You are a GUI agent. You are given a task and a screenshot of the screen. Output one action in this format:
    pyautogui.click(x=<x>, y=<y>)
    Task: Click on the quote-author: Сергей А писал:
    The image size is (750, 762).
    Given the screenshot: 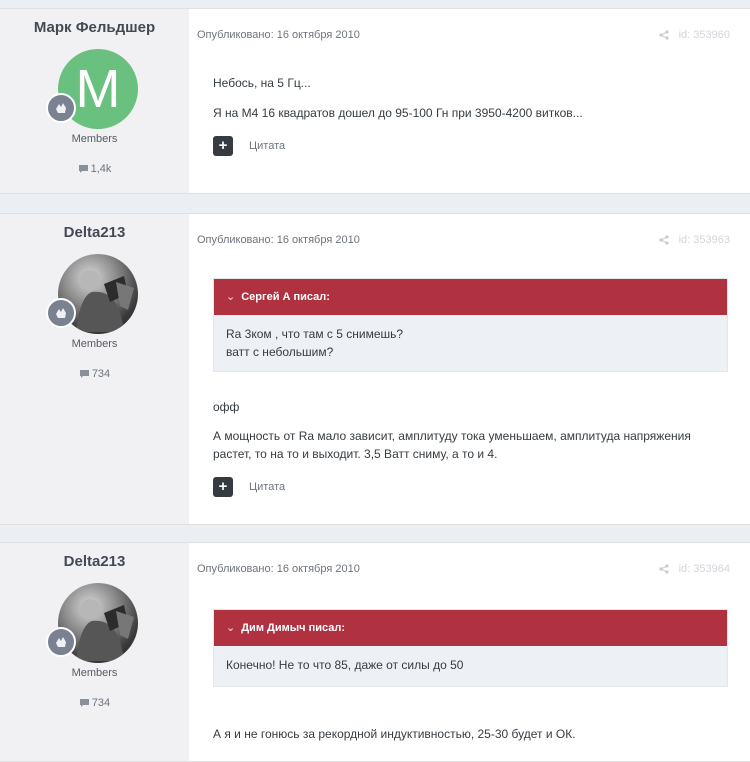 What is the action you would take?
    pyautogui.click(x=285, y=297)
    